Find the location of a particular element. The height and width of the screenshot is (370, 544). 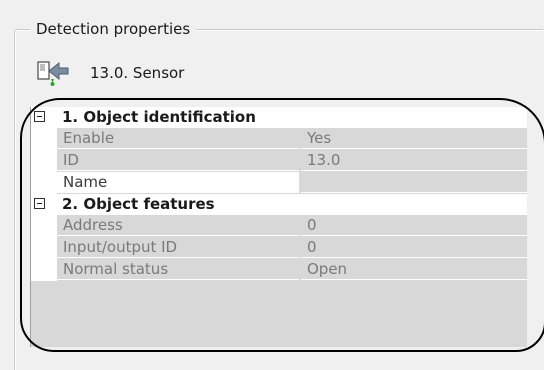

property-row-name: Name is located at coordinates (279, 183).